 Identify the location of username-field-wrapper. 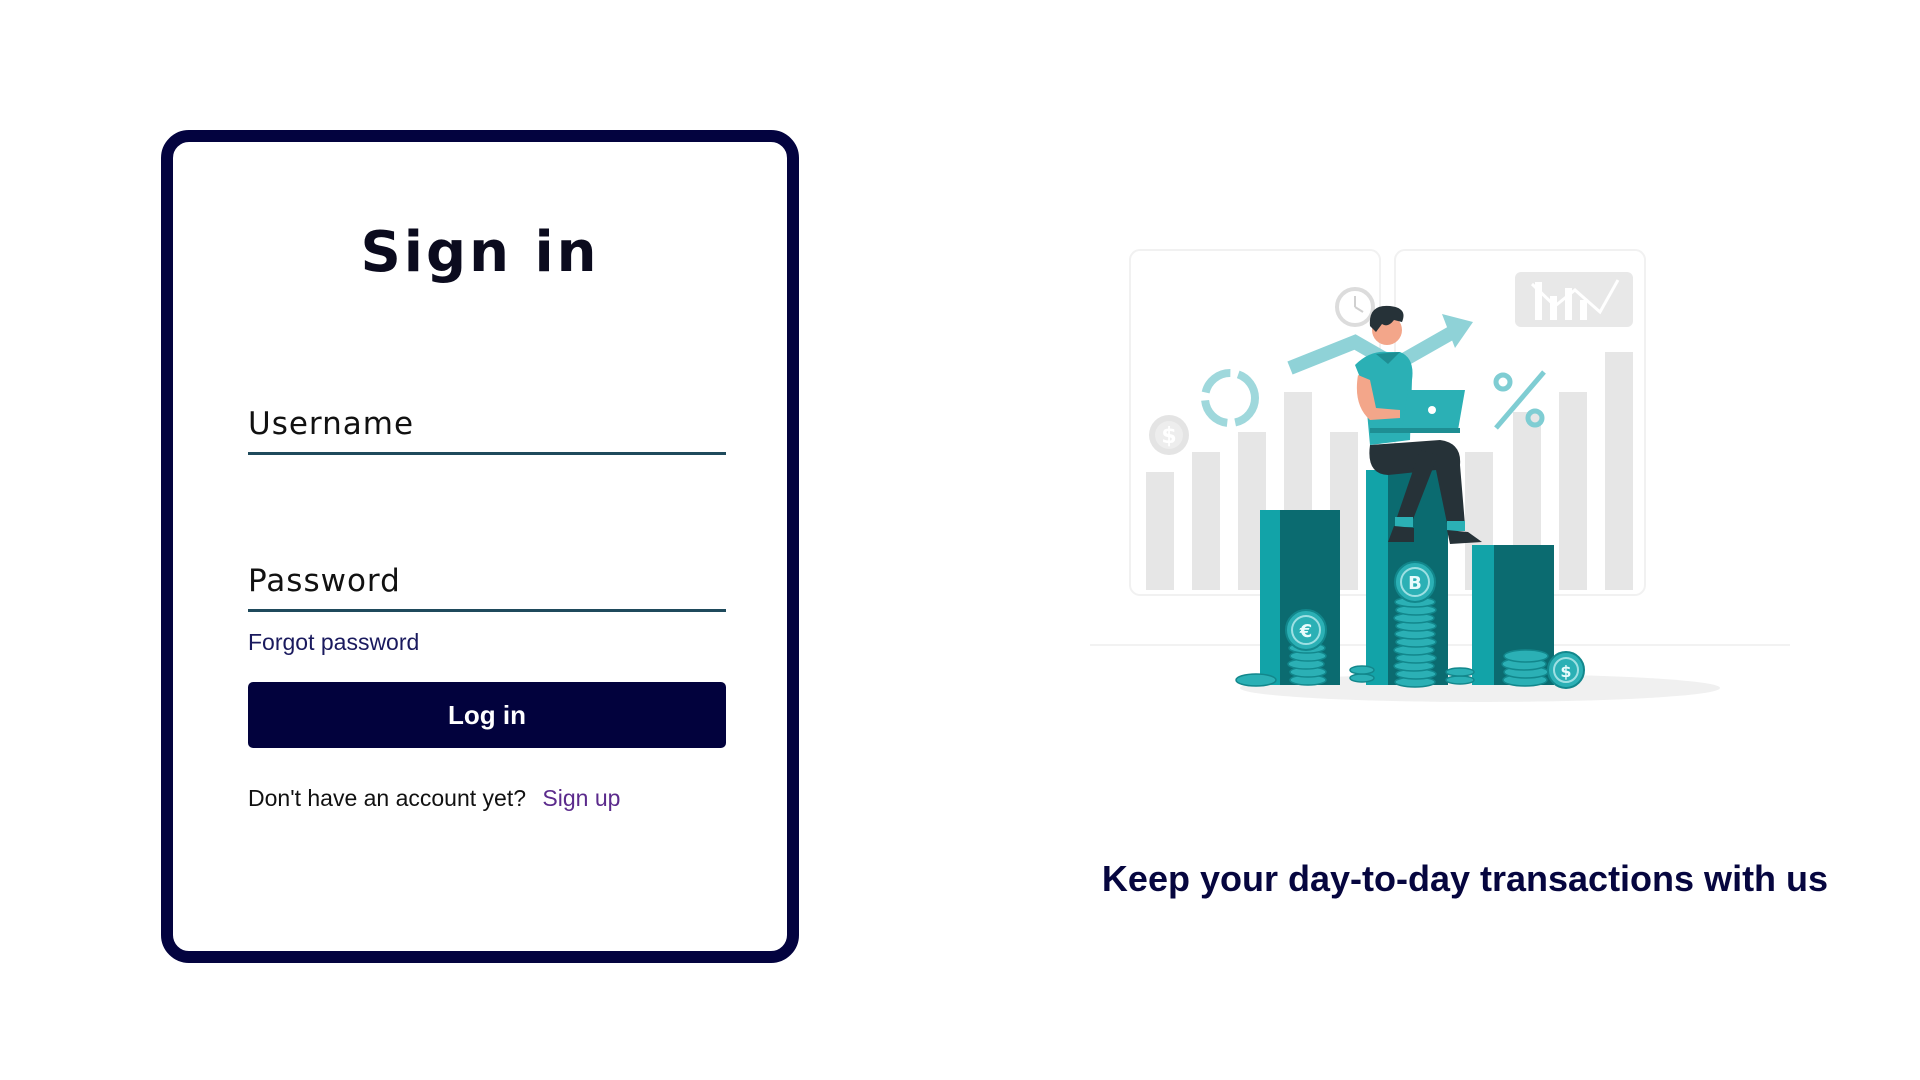
(487, 423).